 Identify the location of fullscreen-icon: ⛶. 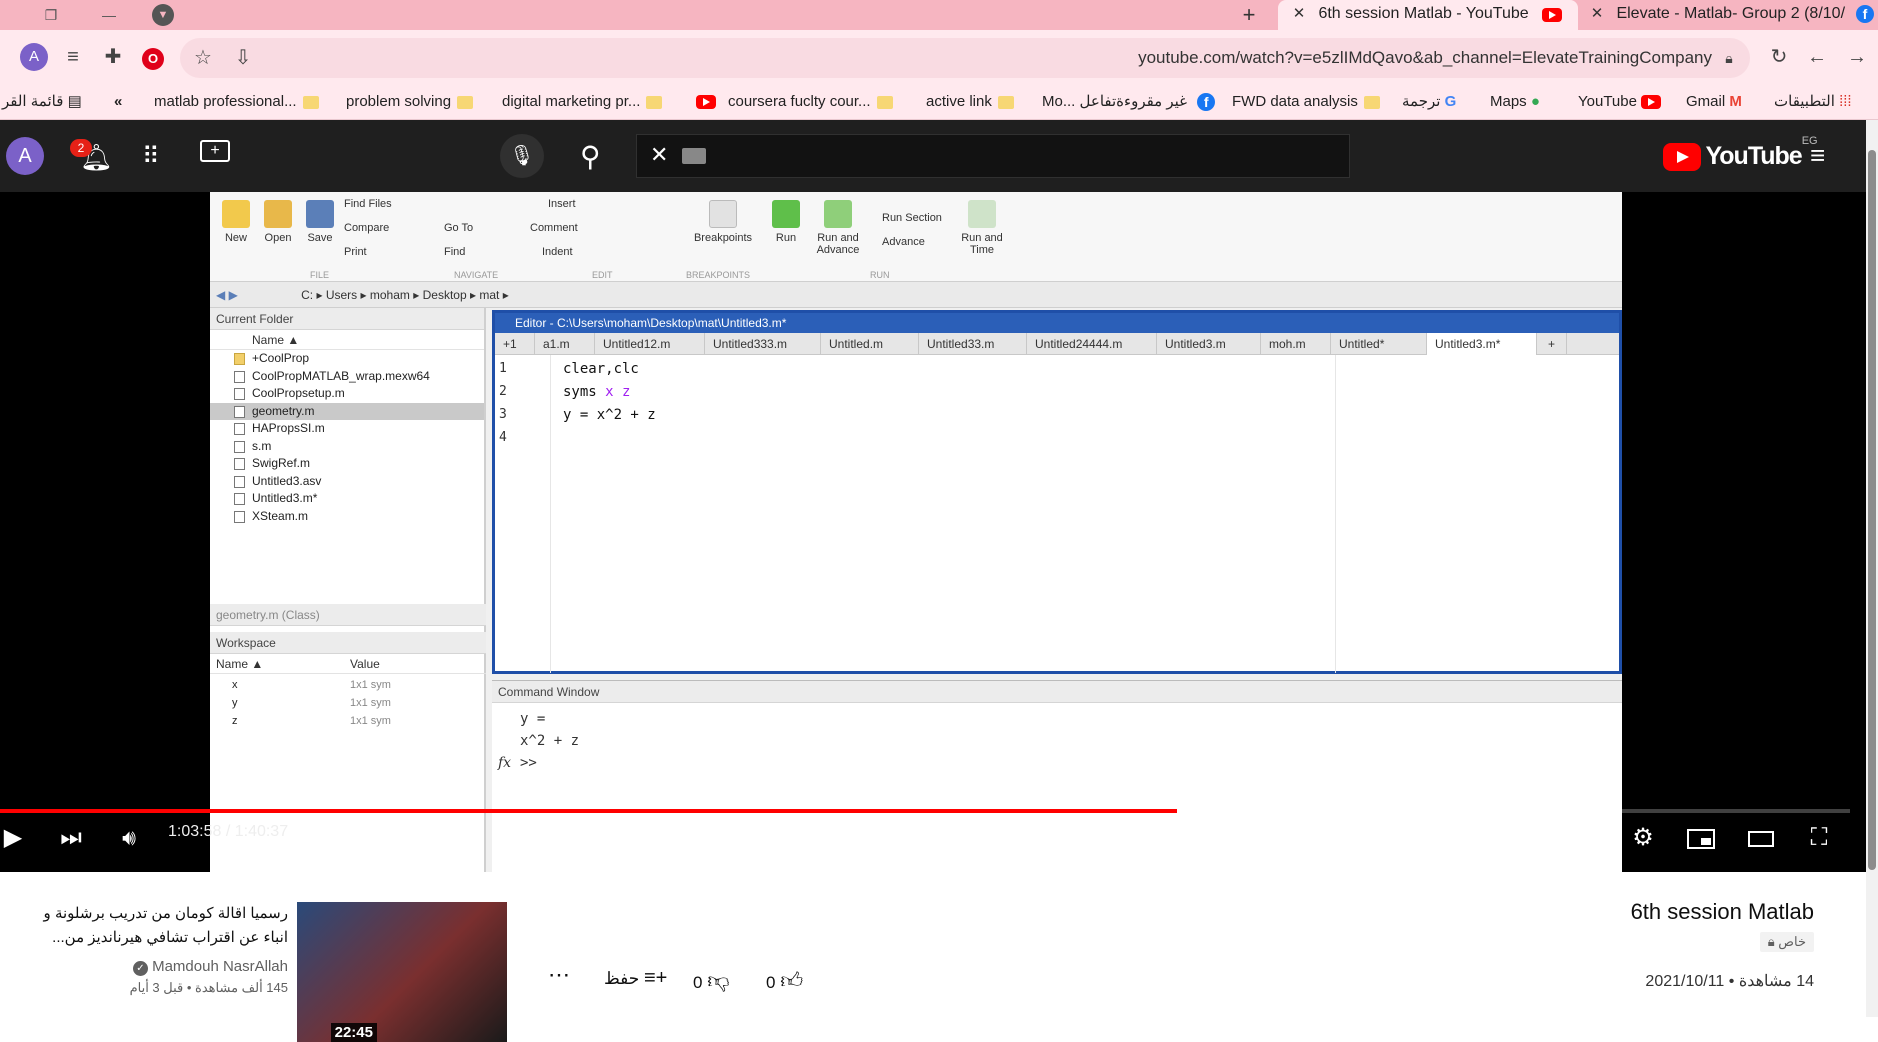
(1819, 838).